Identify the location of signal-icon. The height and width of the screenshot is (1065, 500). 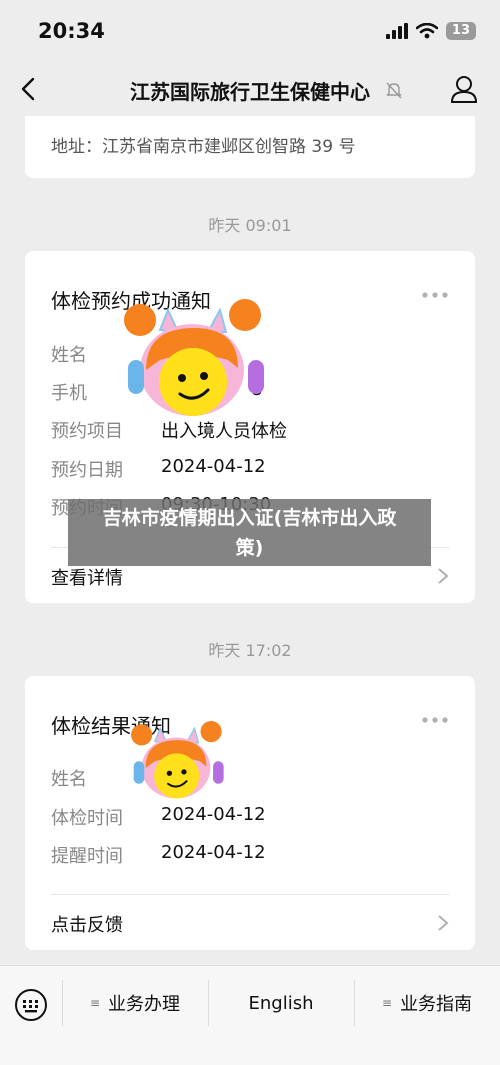
(396, 31).